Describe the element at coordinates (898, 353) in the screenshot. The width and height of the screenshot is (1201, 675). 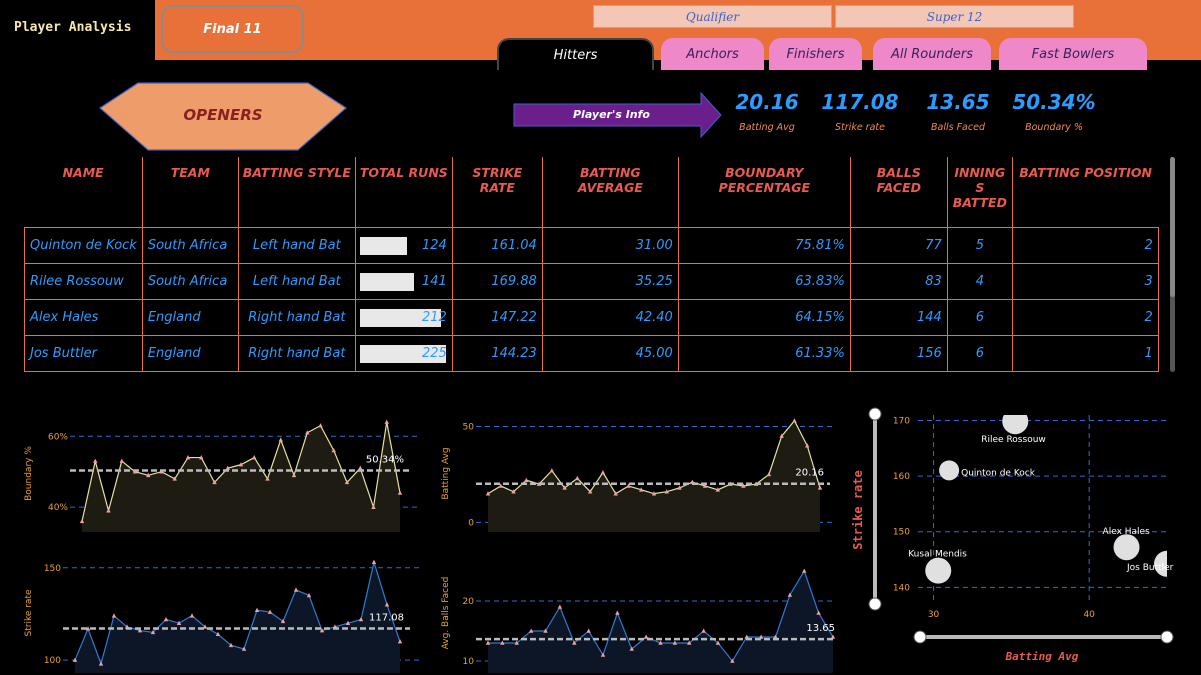
I see `cell-balls-faced: 156` at that location.